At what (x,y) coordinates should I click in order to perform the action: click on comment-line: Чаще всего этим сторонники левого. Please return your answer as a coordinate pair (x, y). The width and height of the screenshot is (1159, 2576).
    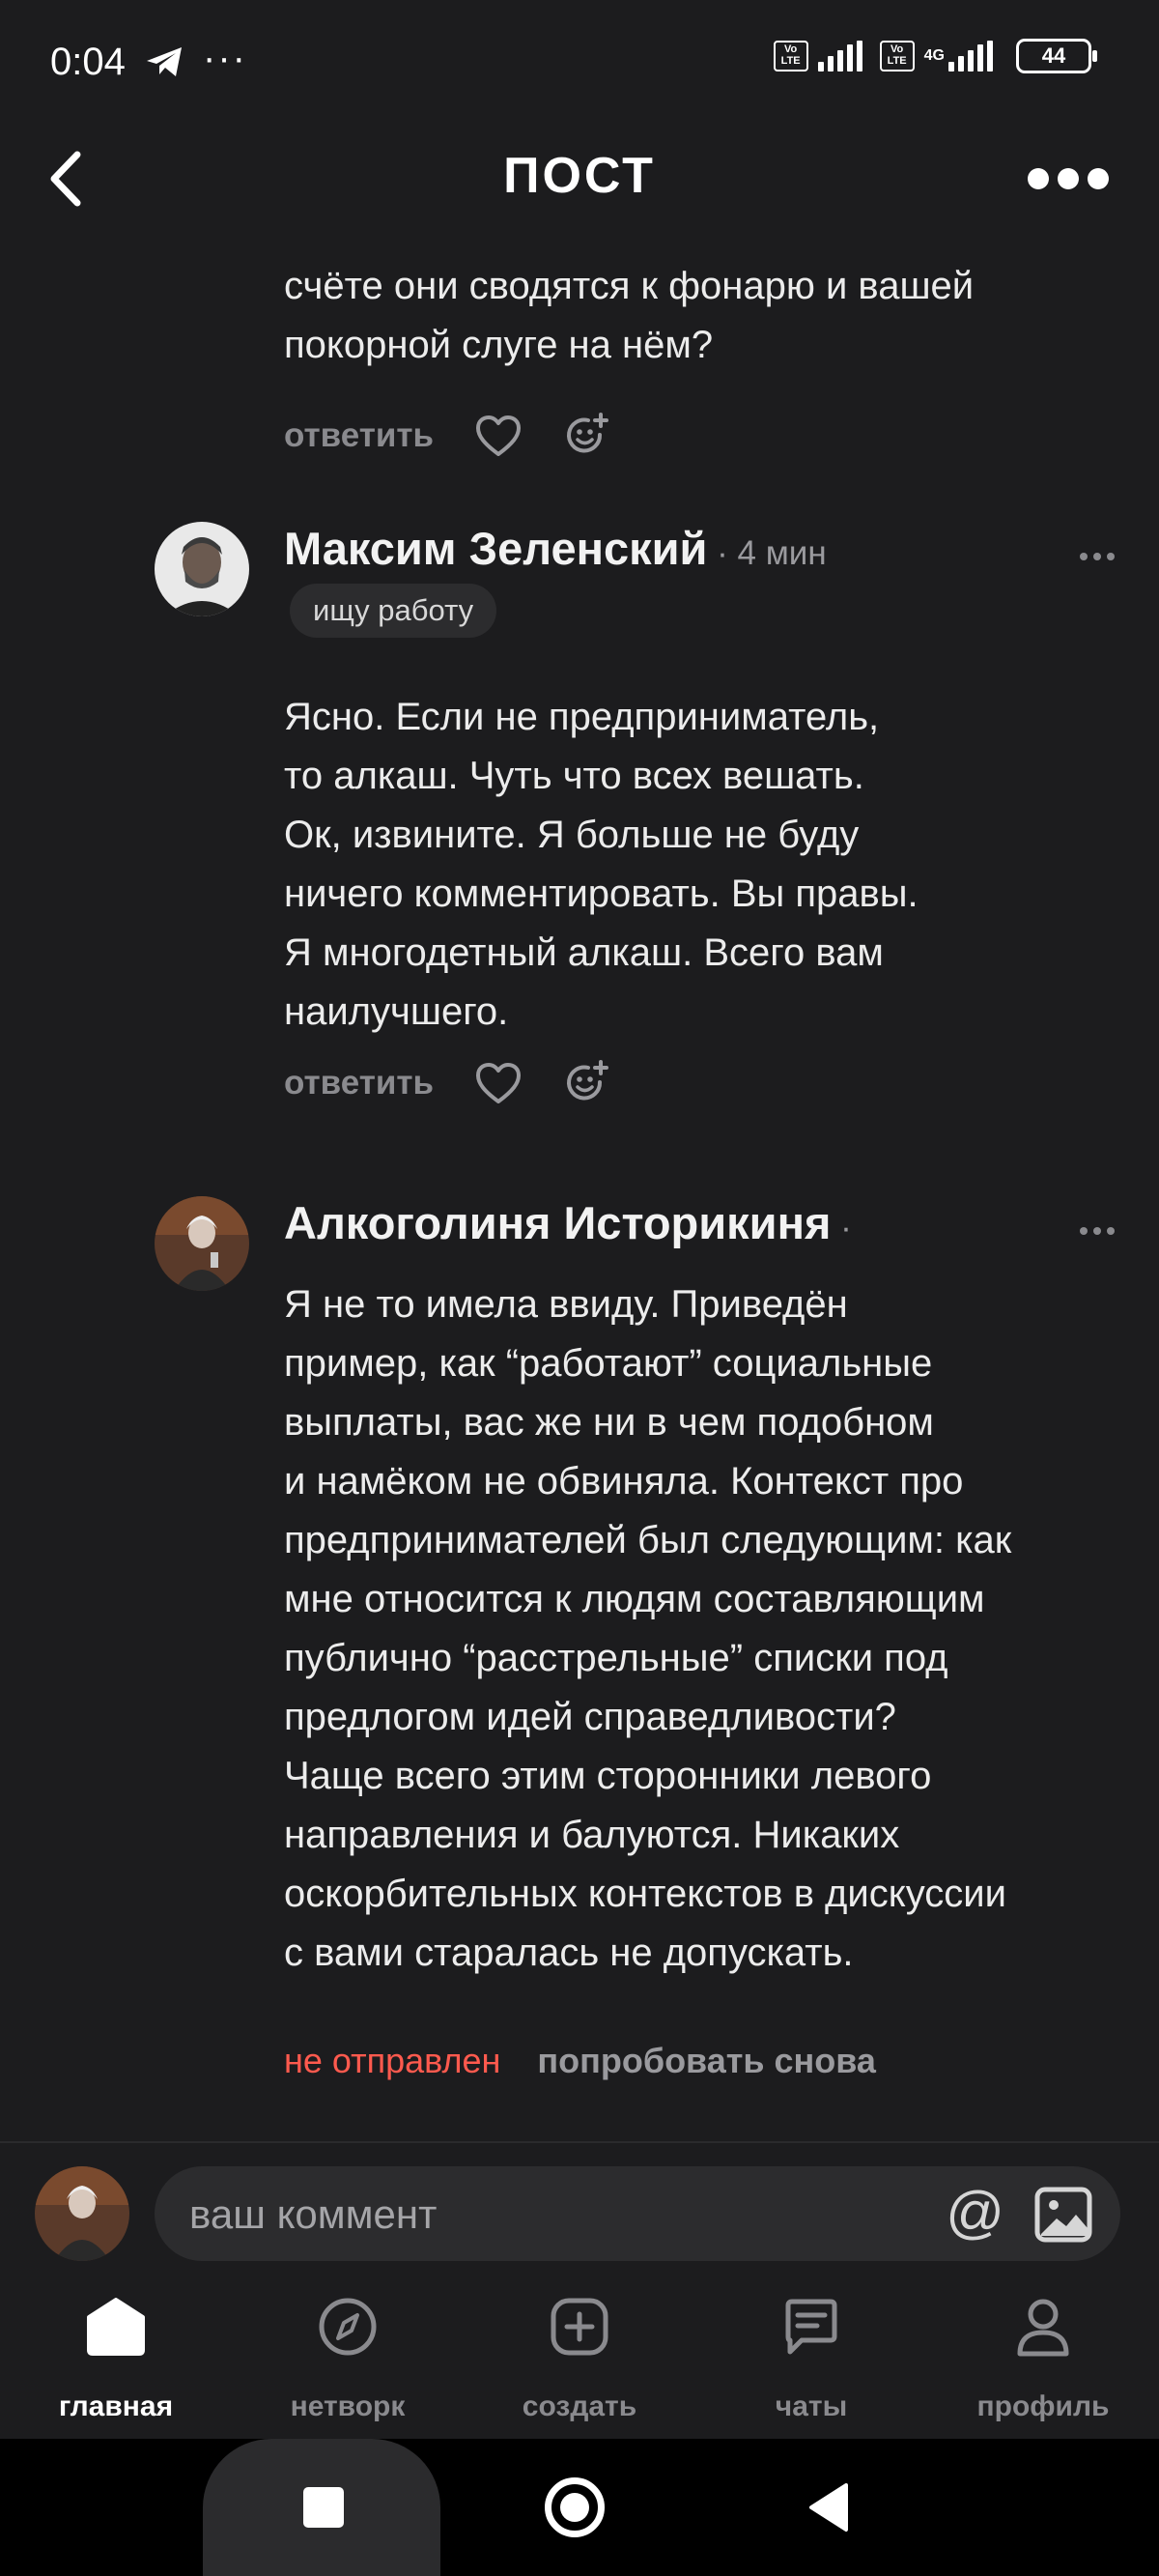
    Looking at the image, I should click on (608, 1776).